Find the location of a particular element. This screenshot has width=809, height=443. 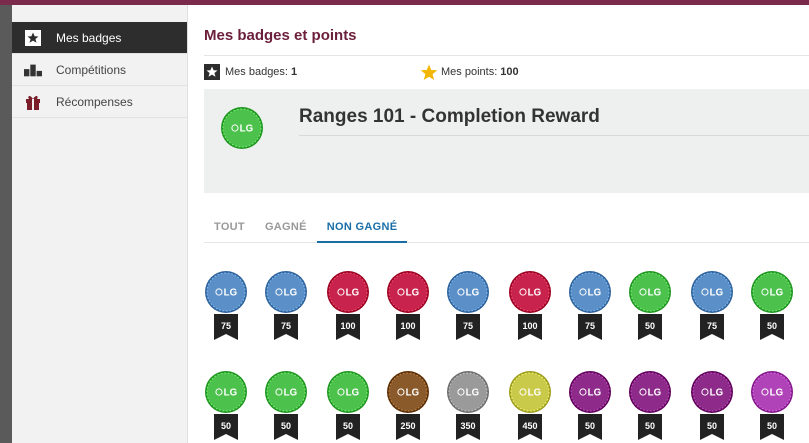

badge-item: LG 250 is located at coordinates (410, 405).